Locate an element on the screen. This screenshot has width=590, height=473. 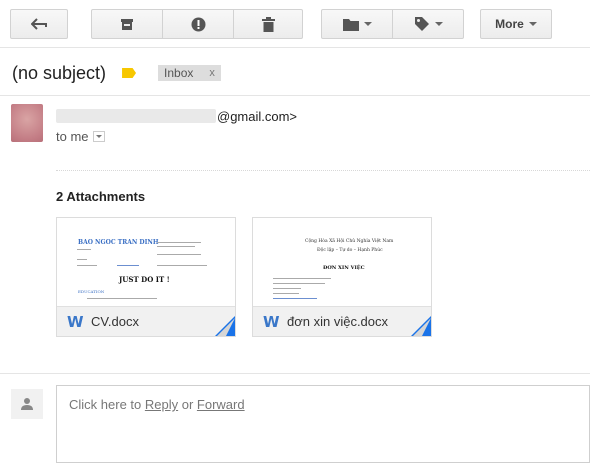
more-button-label: More is located at coordinates (509, 24).